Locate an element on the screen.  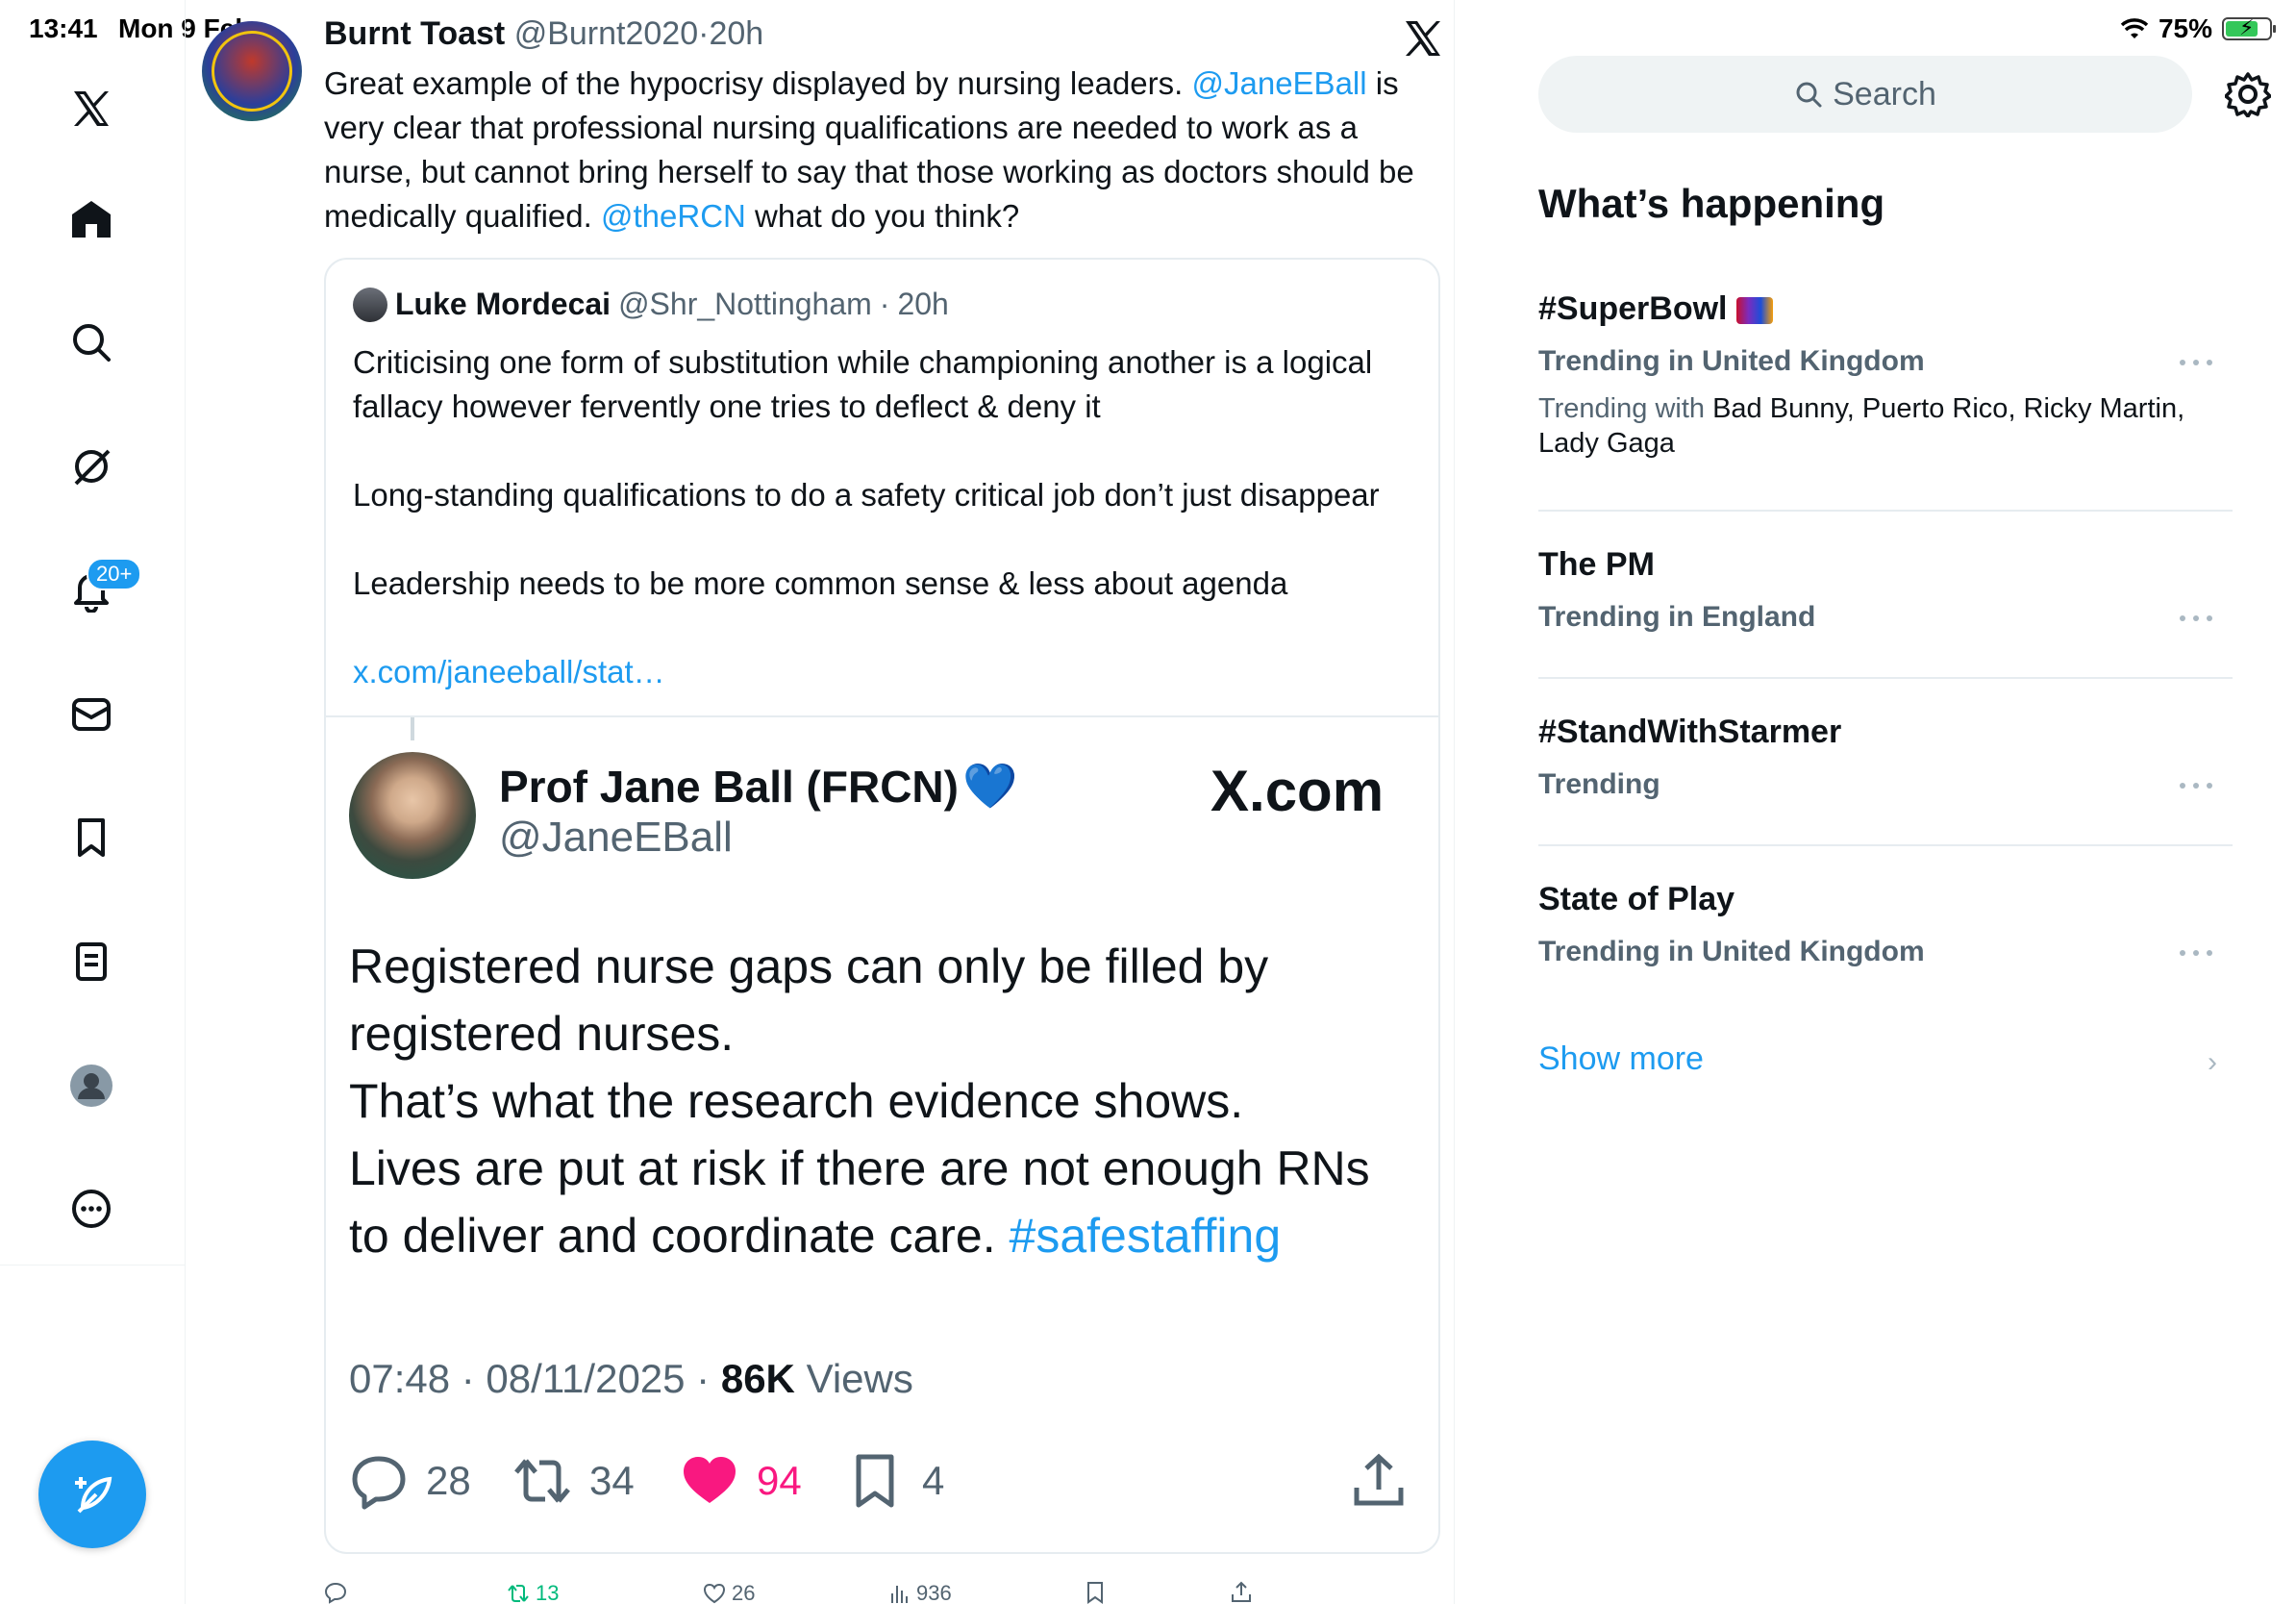
quote-author-handle: @Shr_Nottingham is located at coordinates (745, 304).